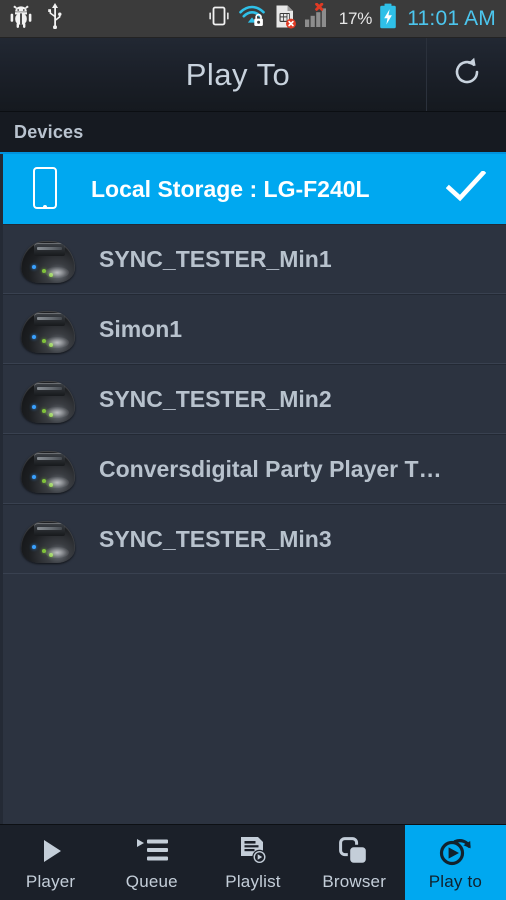 The image size is (506, 900). I want to click on wifi-secured-icon, so click(252, 18).